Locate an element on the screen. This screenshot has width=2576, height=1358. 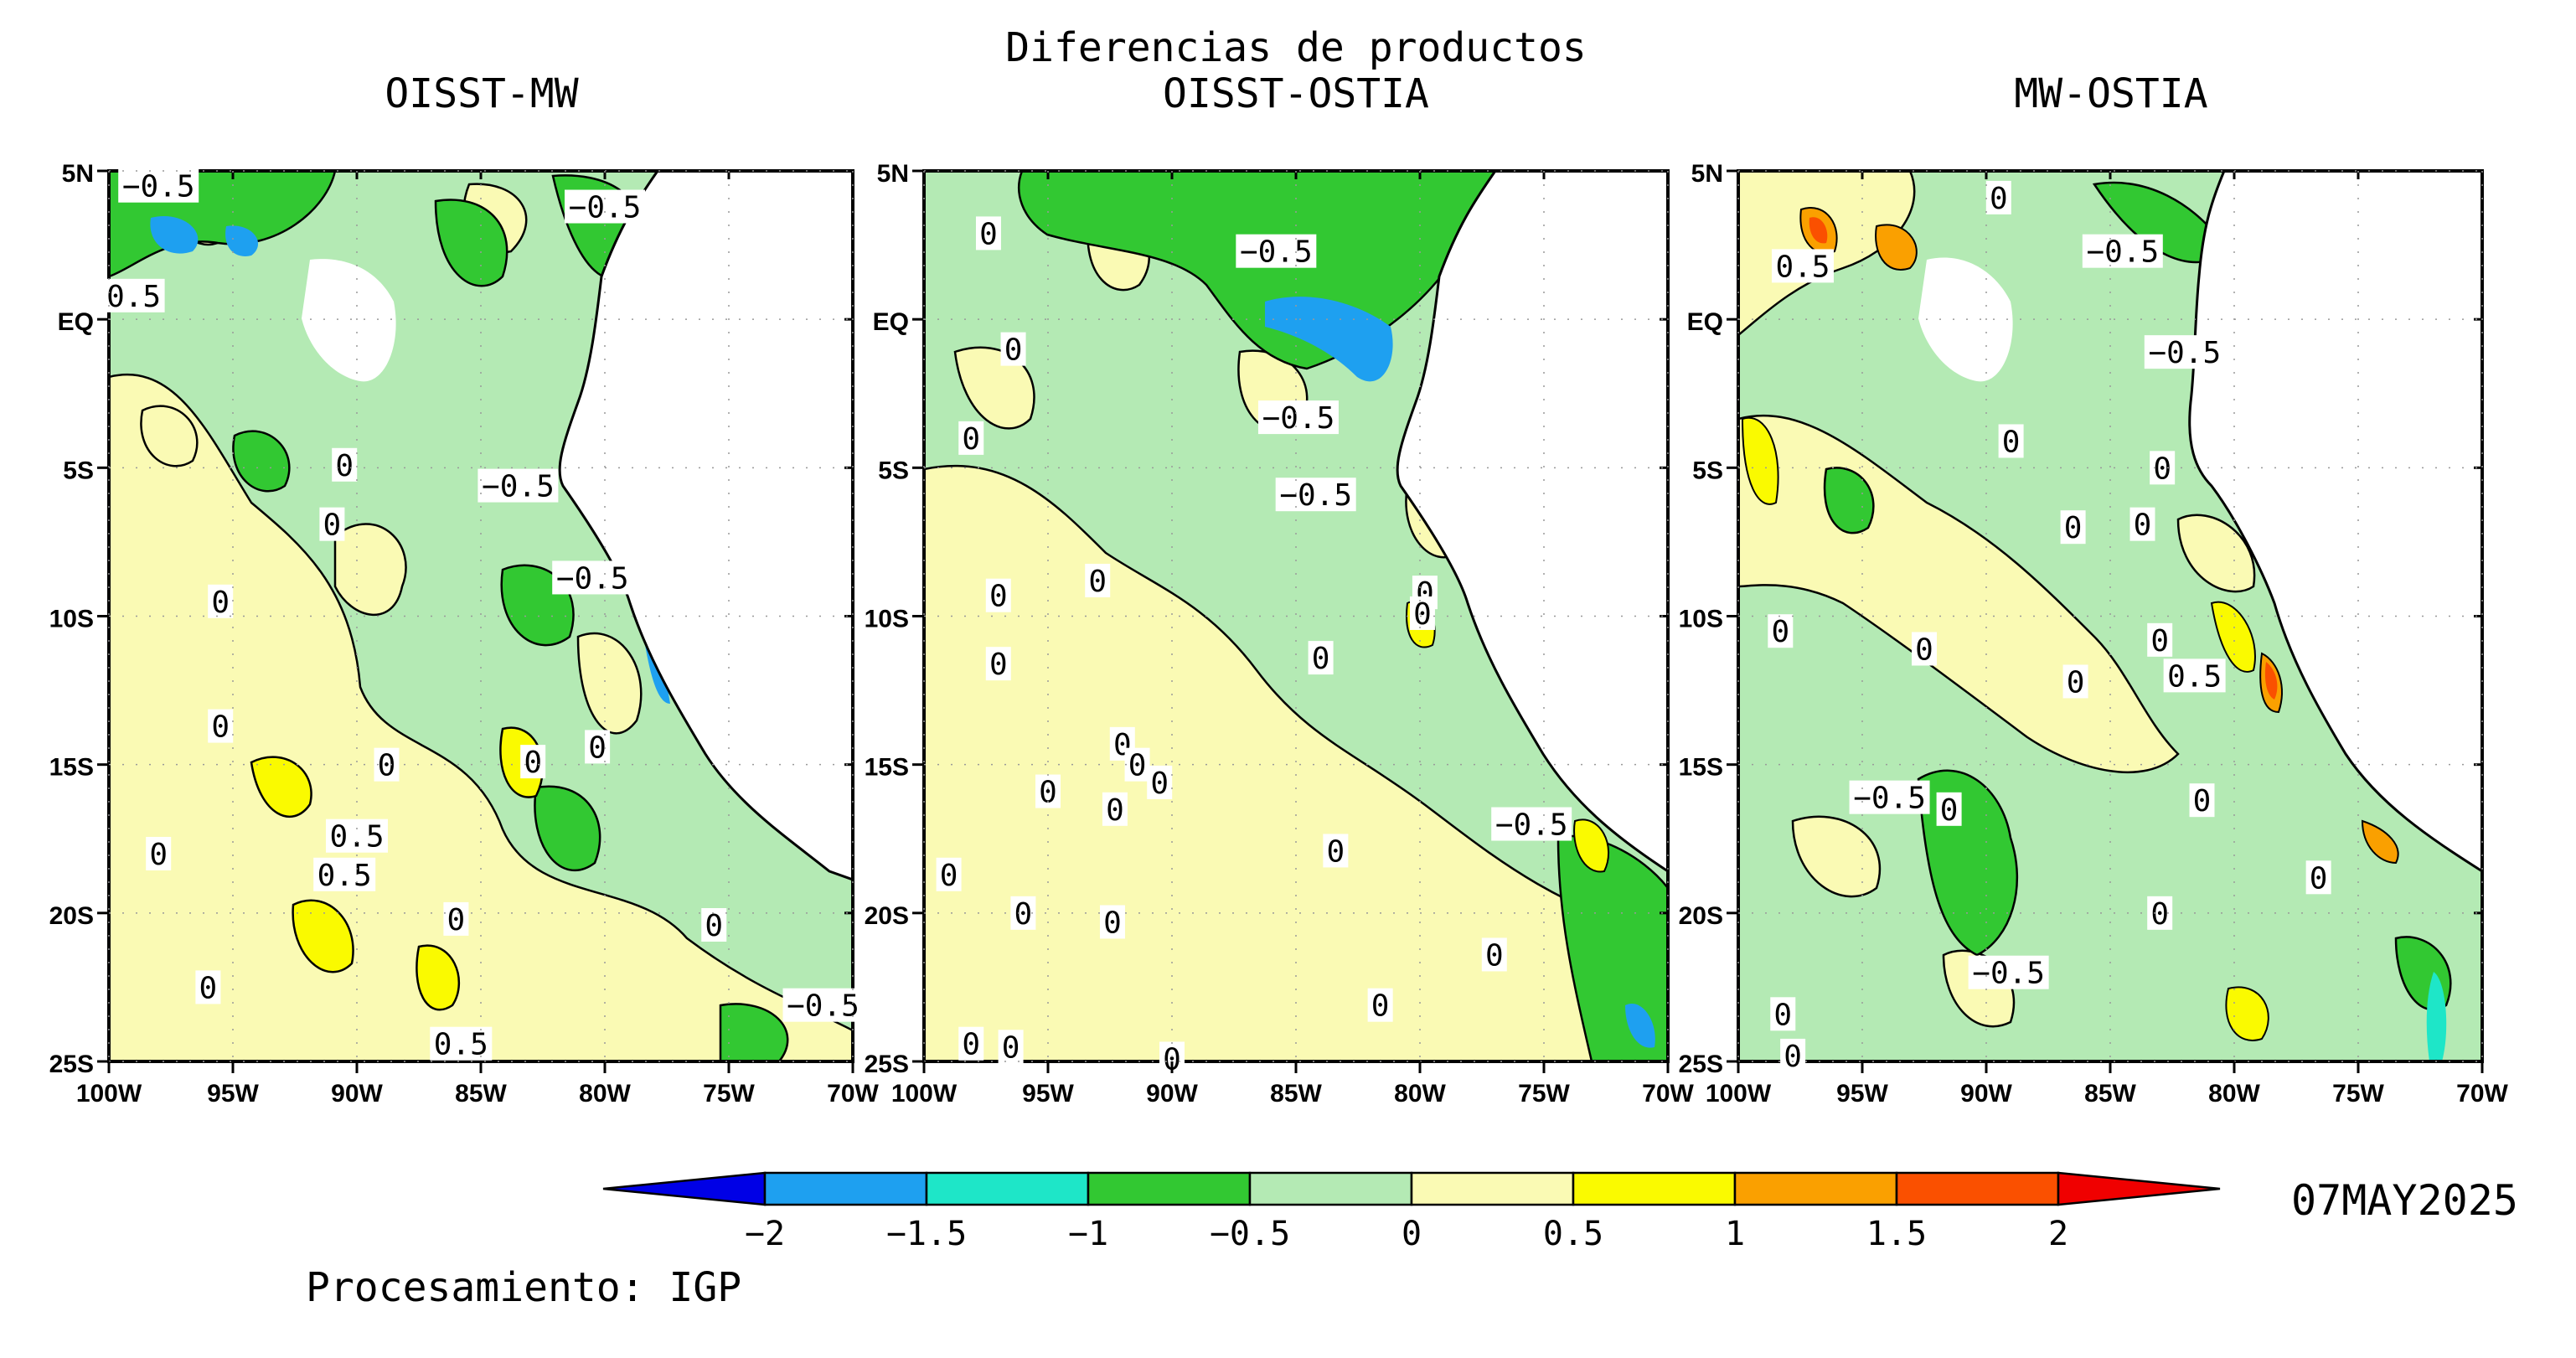
colorbar-tick-label: −0.5 is located at coordinates (1250, 1234).